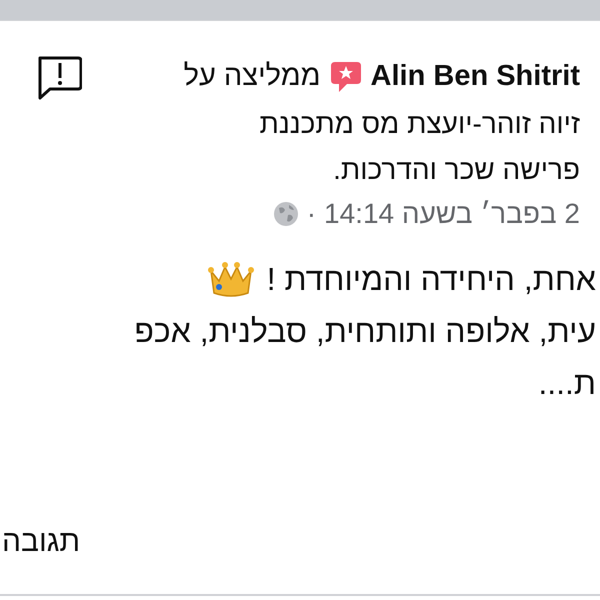 The width and height of the screenshot is (600, 600). Describe the element at coordinates (345, 77) in the screenshot. I see `recommendation-icon` at that location.